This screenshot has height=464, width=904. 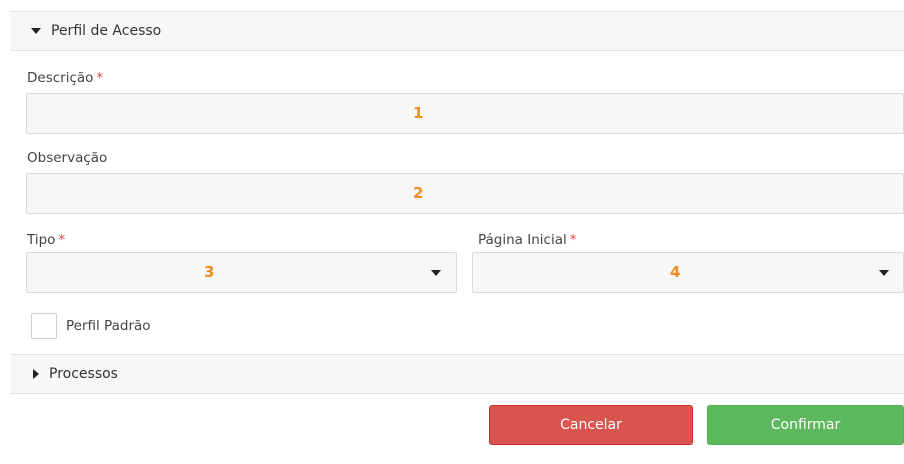 What do you see at coordinates (688, 272) in the screenshot?
I see `home-page-select: 4` at bounding box center [688, 272].